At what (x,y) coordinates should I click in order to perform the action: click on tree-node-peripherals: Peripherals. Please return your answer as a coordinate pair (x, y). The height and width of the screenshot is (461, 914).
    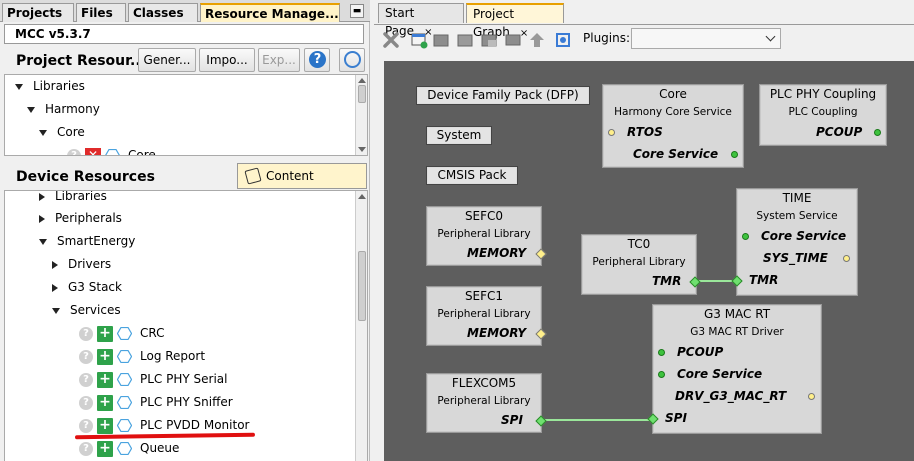
    Looking at the image, I should click on (80, 218).